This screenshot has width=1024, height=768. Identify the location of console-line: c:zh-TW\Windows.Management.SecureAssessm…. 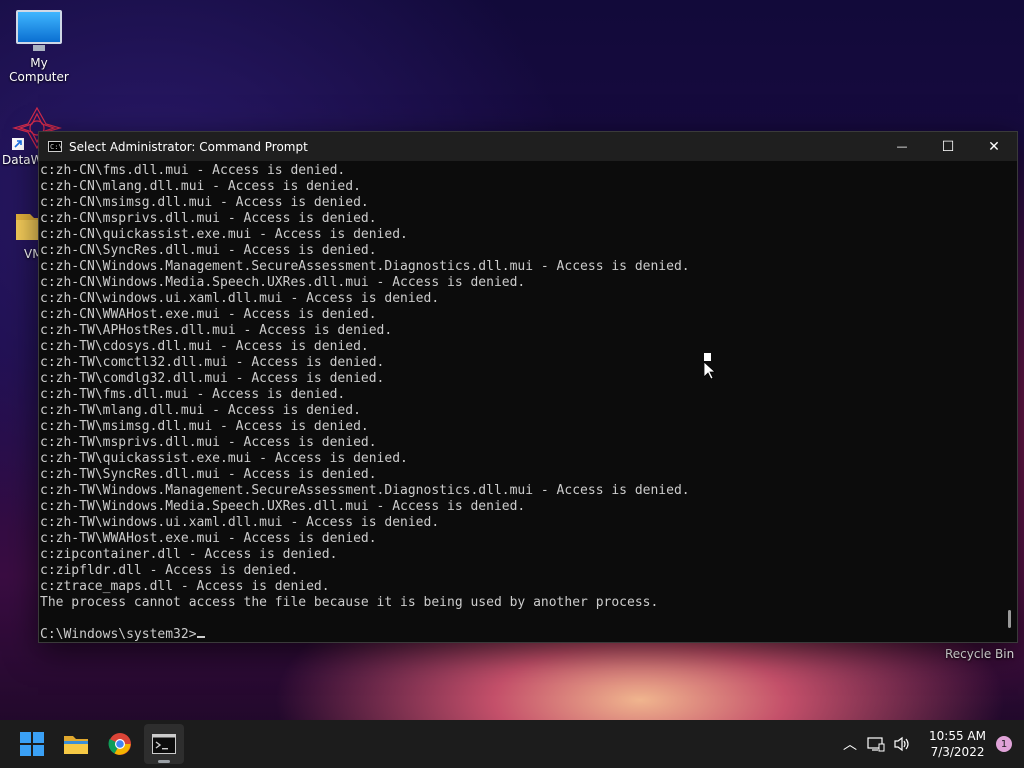
(365, 490).